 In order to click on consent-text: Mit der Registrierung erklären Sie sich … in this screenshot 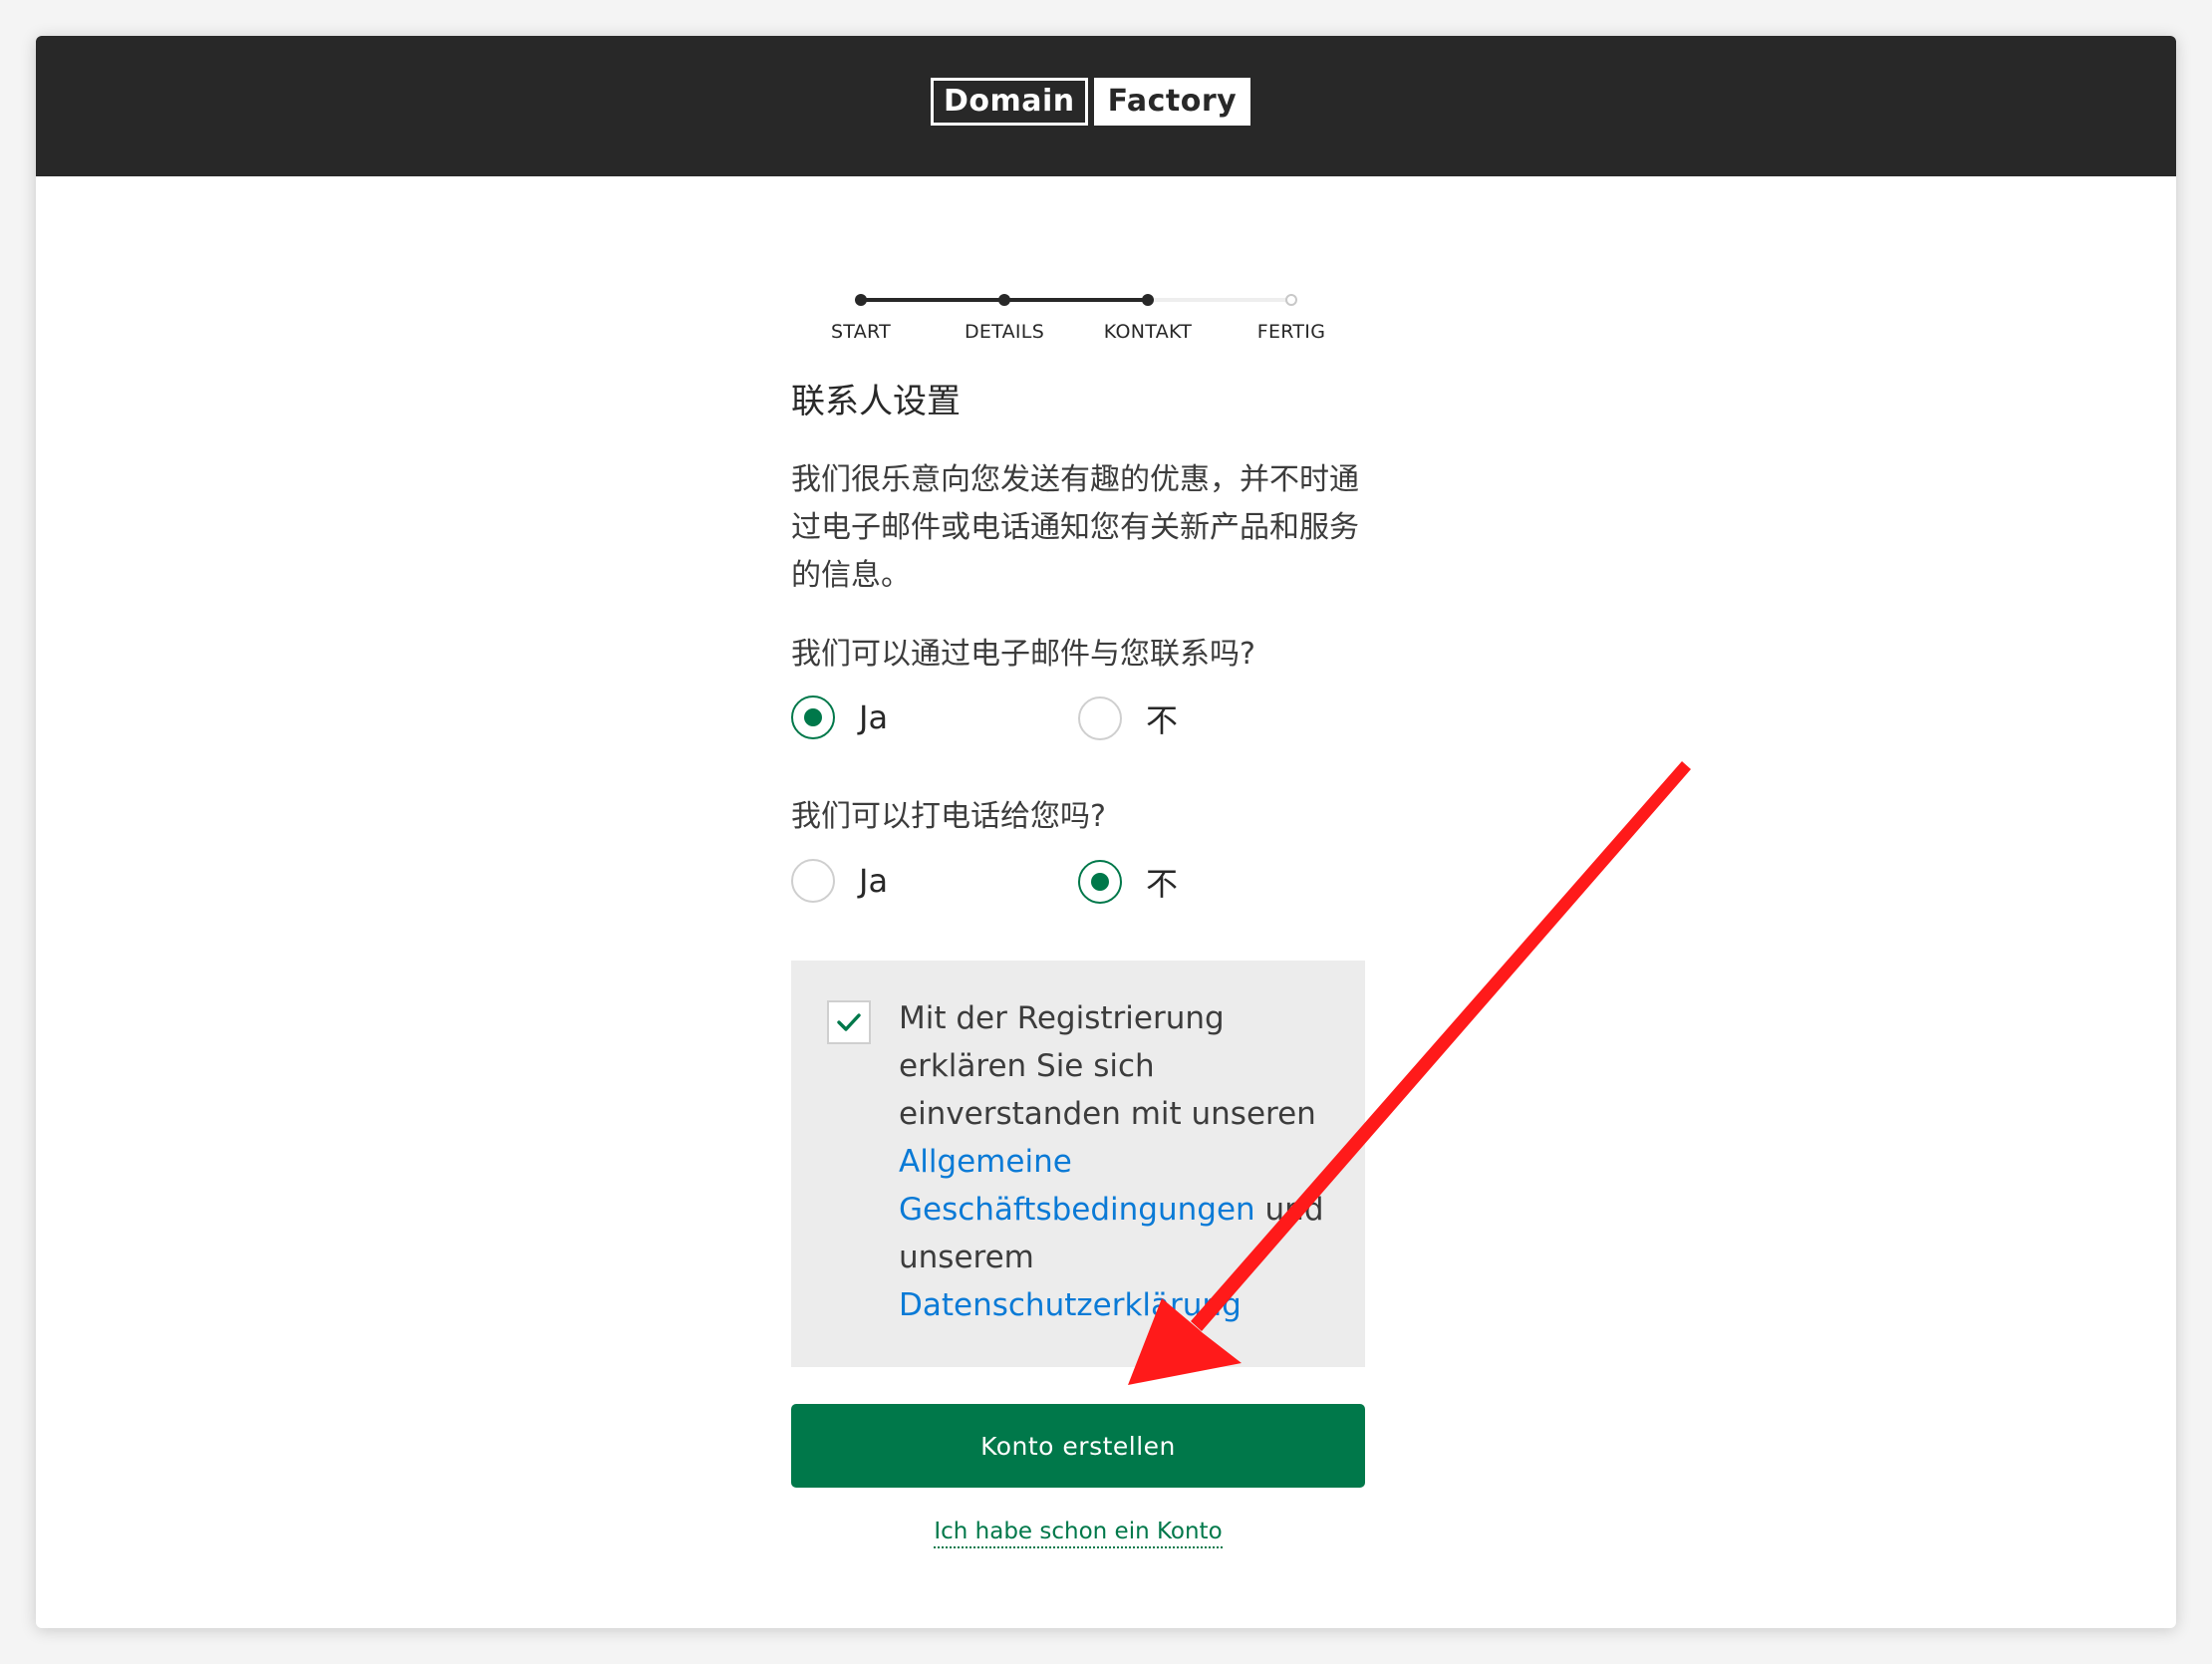, I will do `click(1123, 1161)`.